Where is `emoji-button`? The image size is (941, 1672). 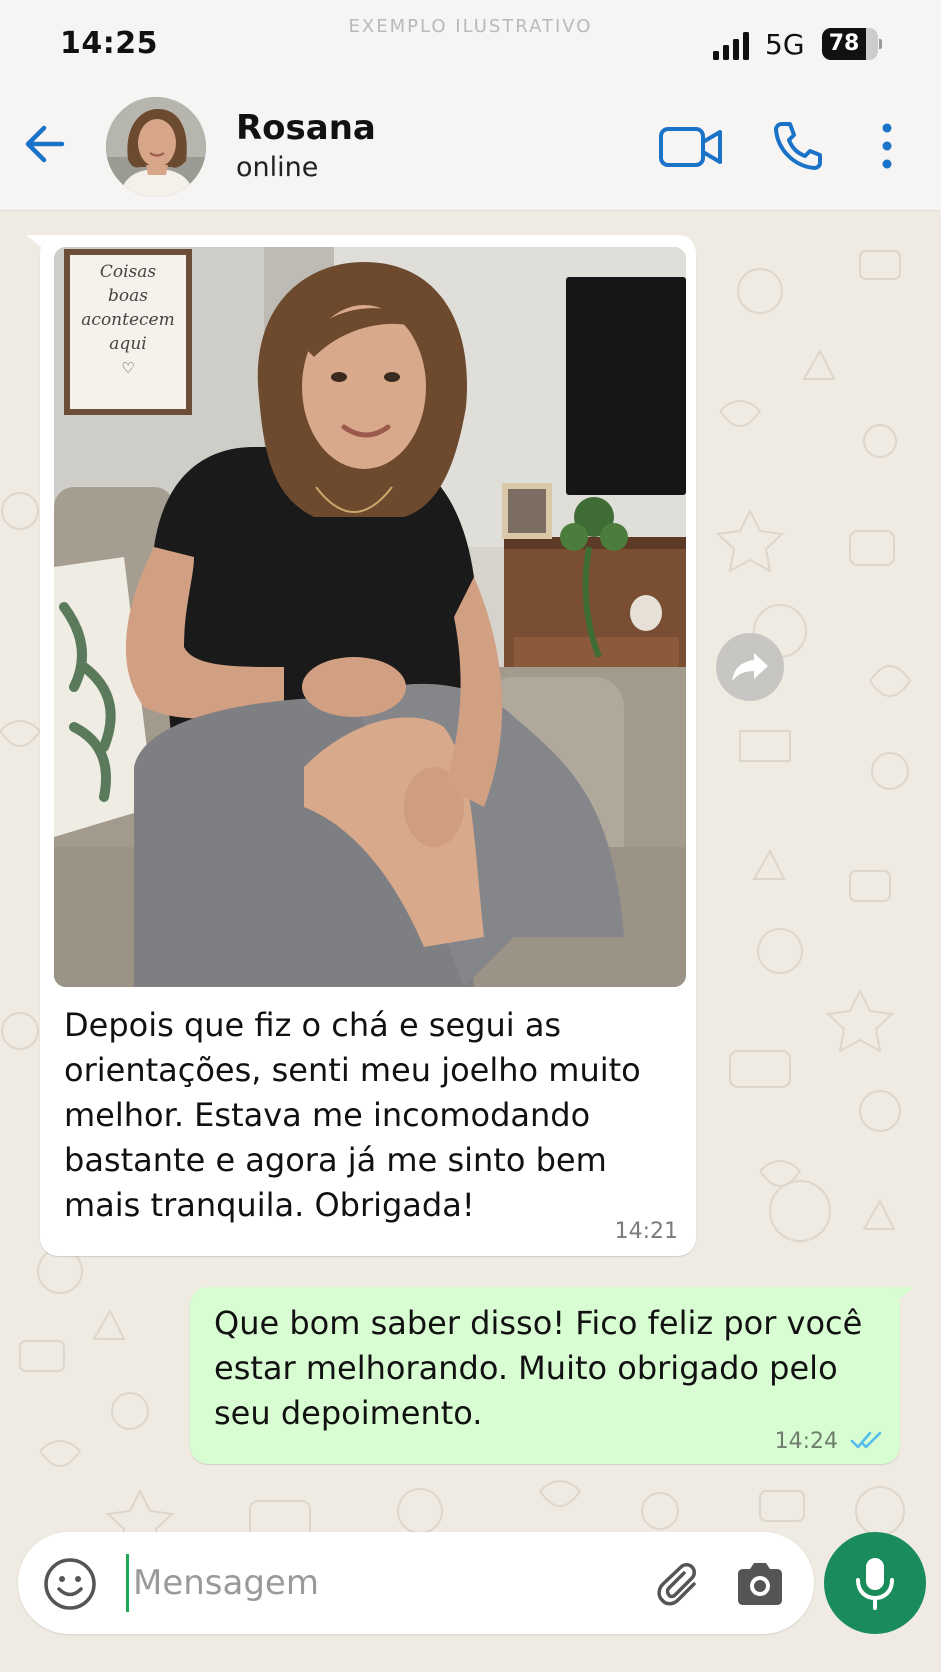
emoji-button is located at coordinates (70, 1584).